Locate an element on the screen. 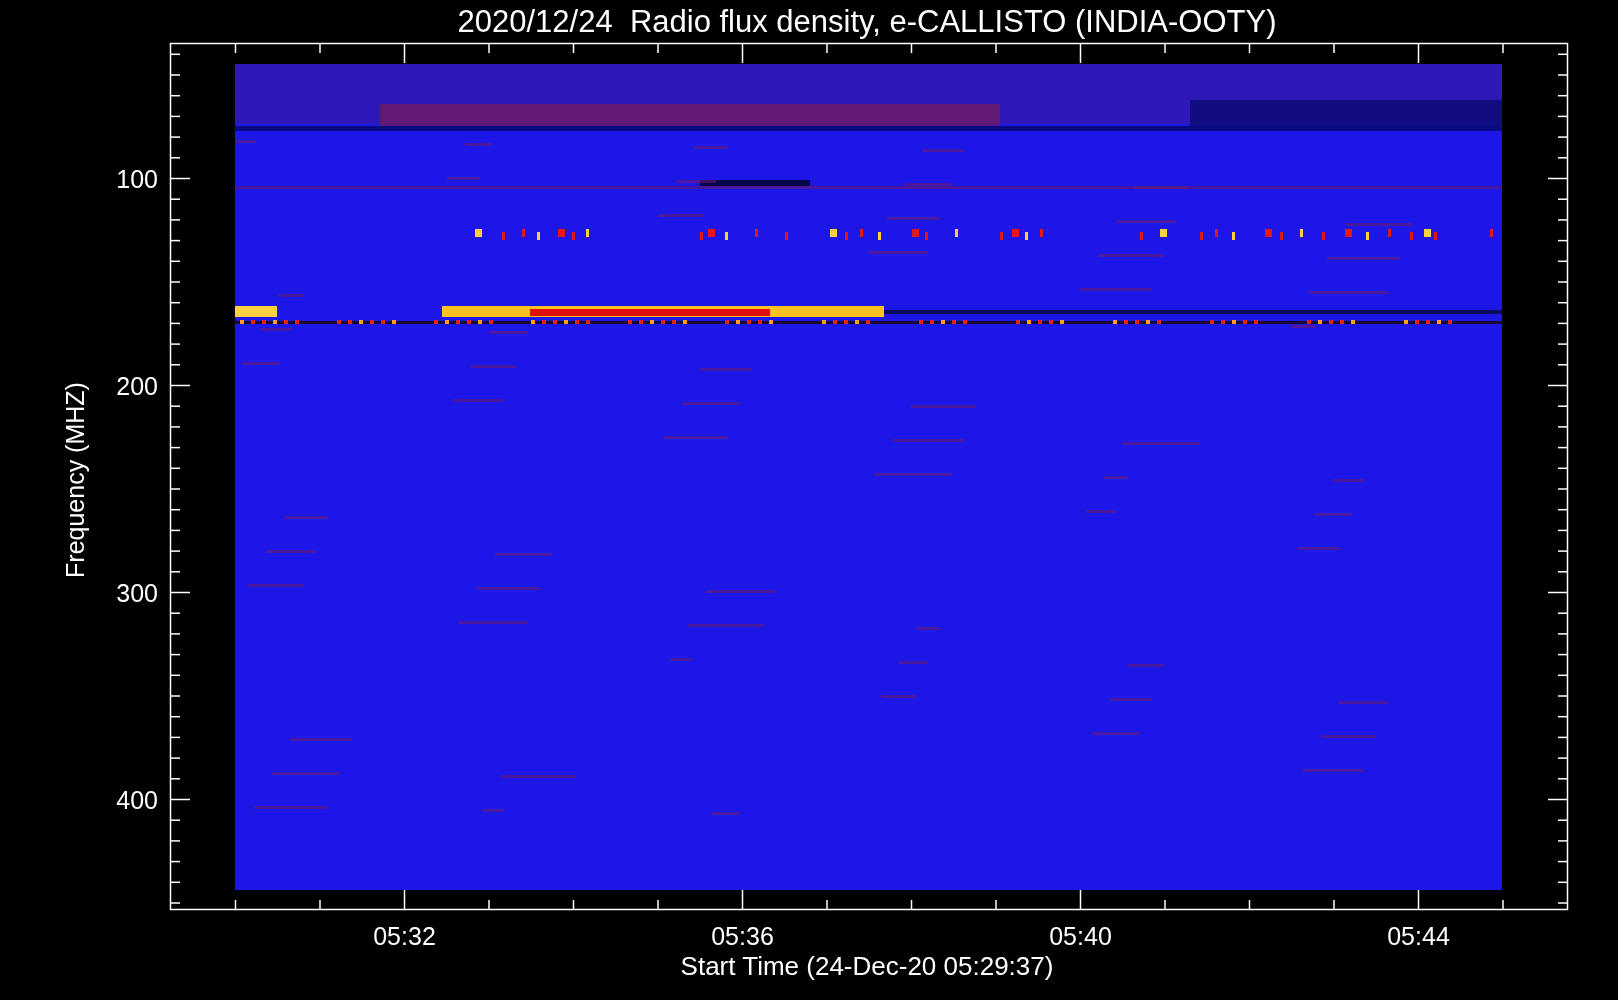 The height and width of the screenshot is (1000, 1618). y-tick-label: 100 is located at coordinates (137, 178).